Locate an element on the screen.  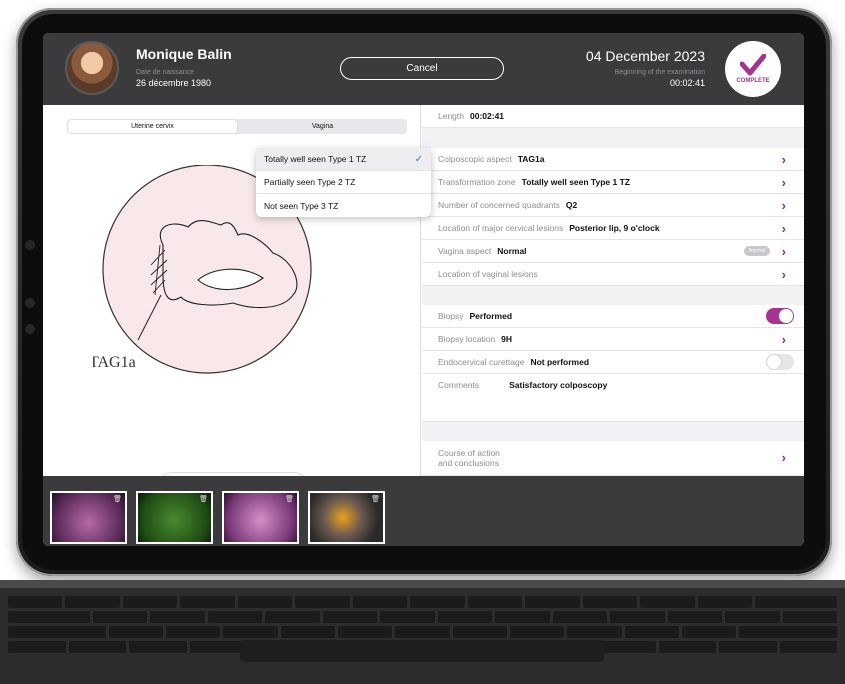
dropdown-option: Partially seen Type 2 TZ is located at coordinates (343, 182).